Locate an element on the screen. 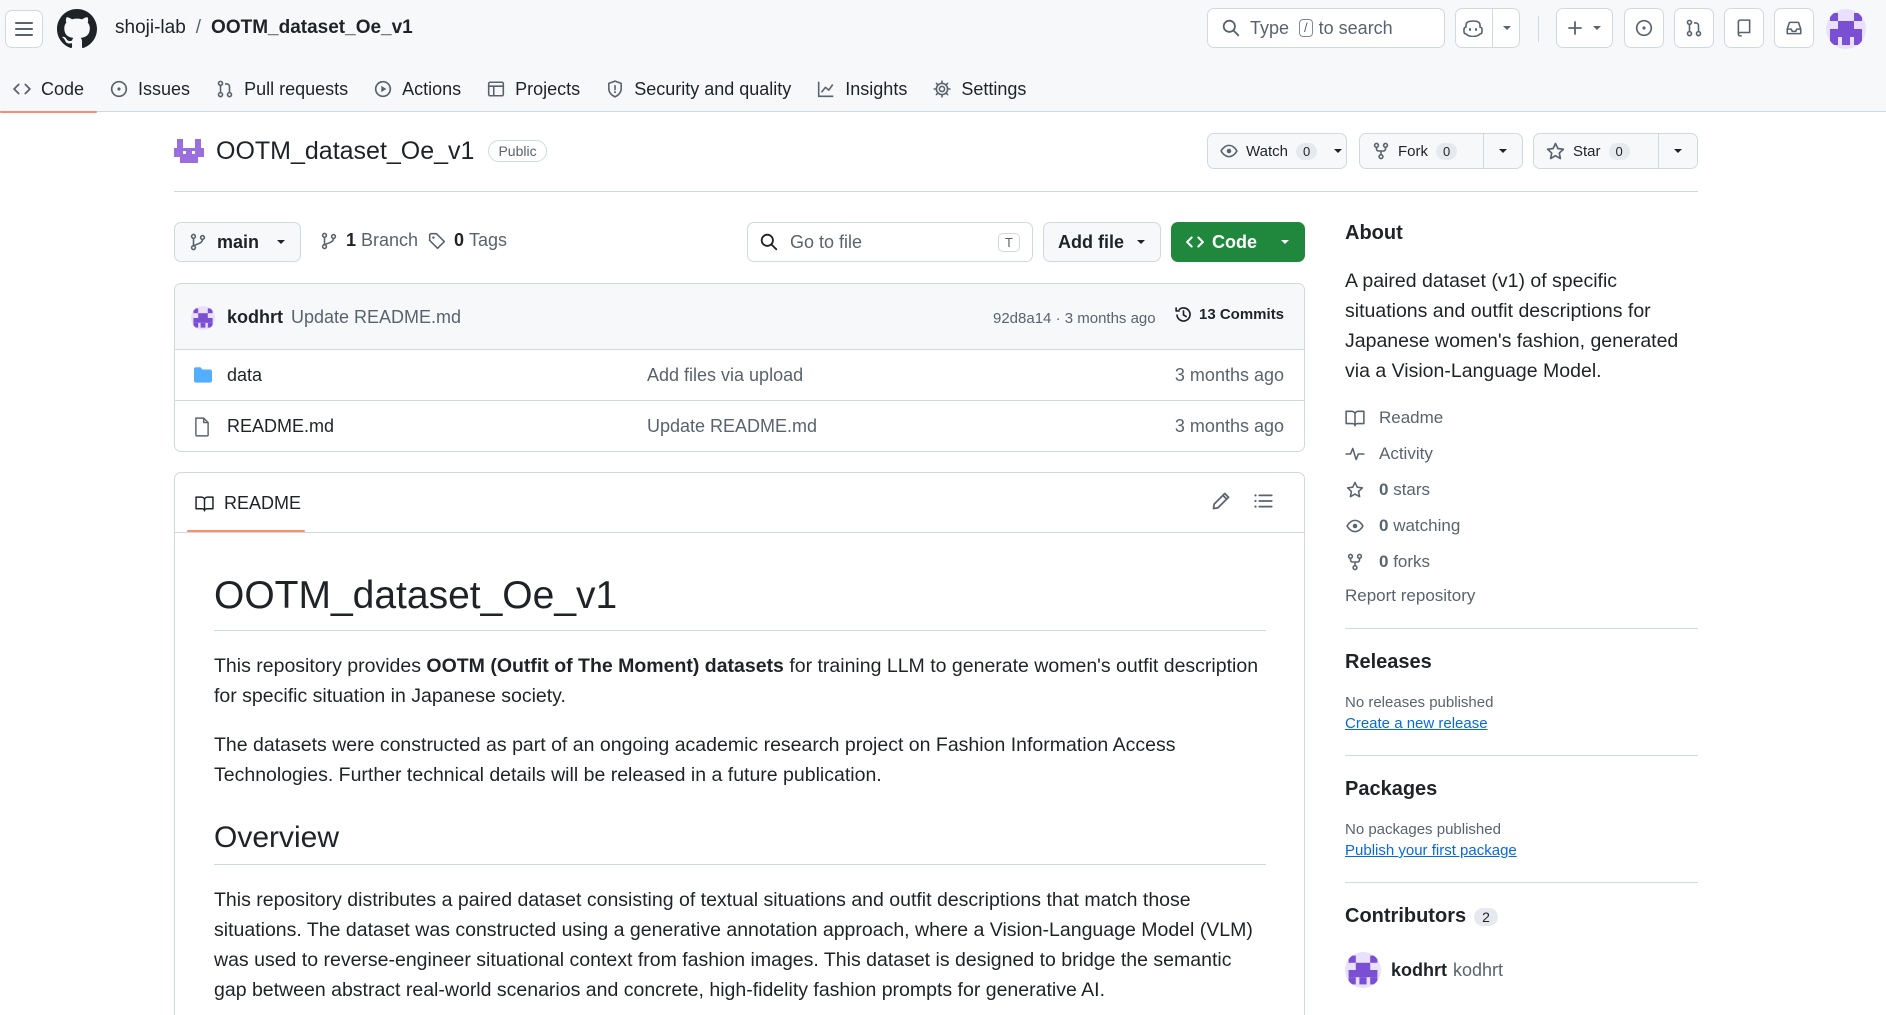 The image size is (1886, 1015). fork-button: Fork 0 is located at coordinates (1421, 151).